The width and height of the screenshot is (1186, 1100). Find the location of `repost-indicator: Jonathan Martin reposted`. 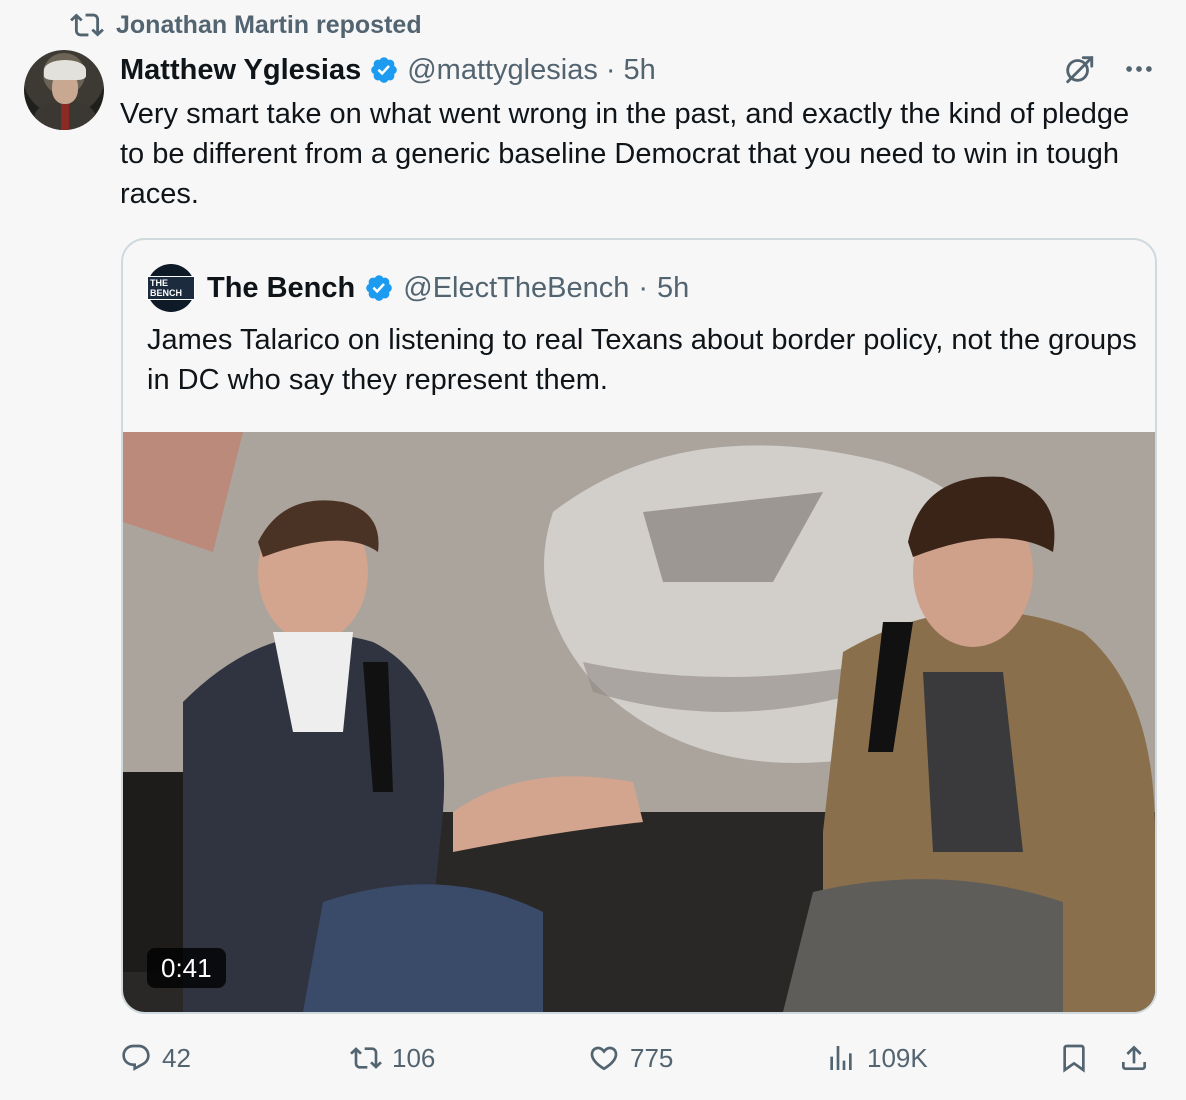

repost-indicator: Jonathan Martin reposted is located at coordinates (246, 25).